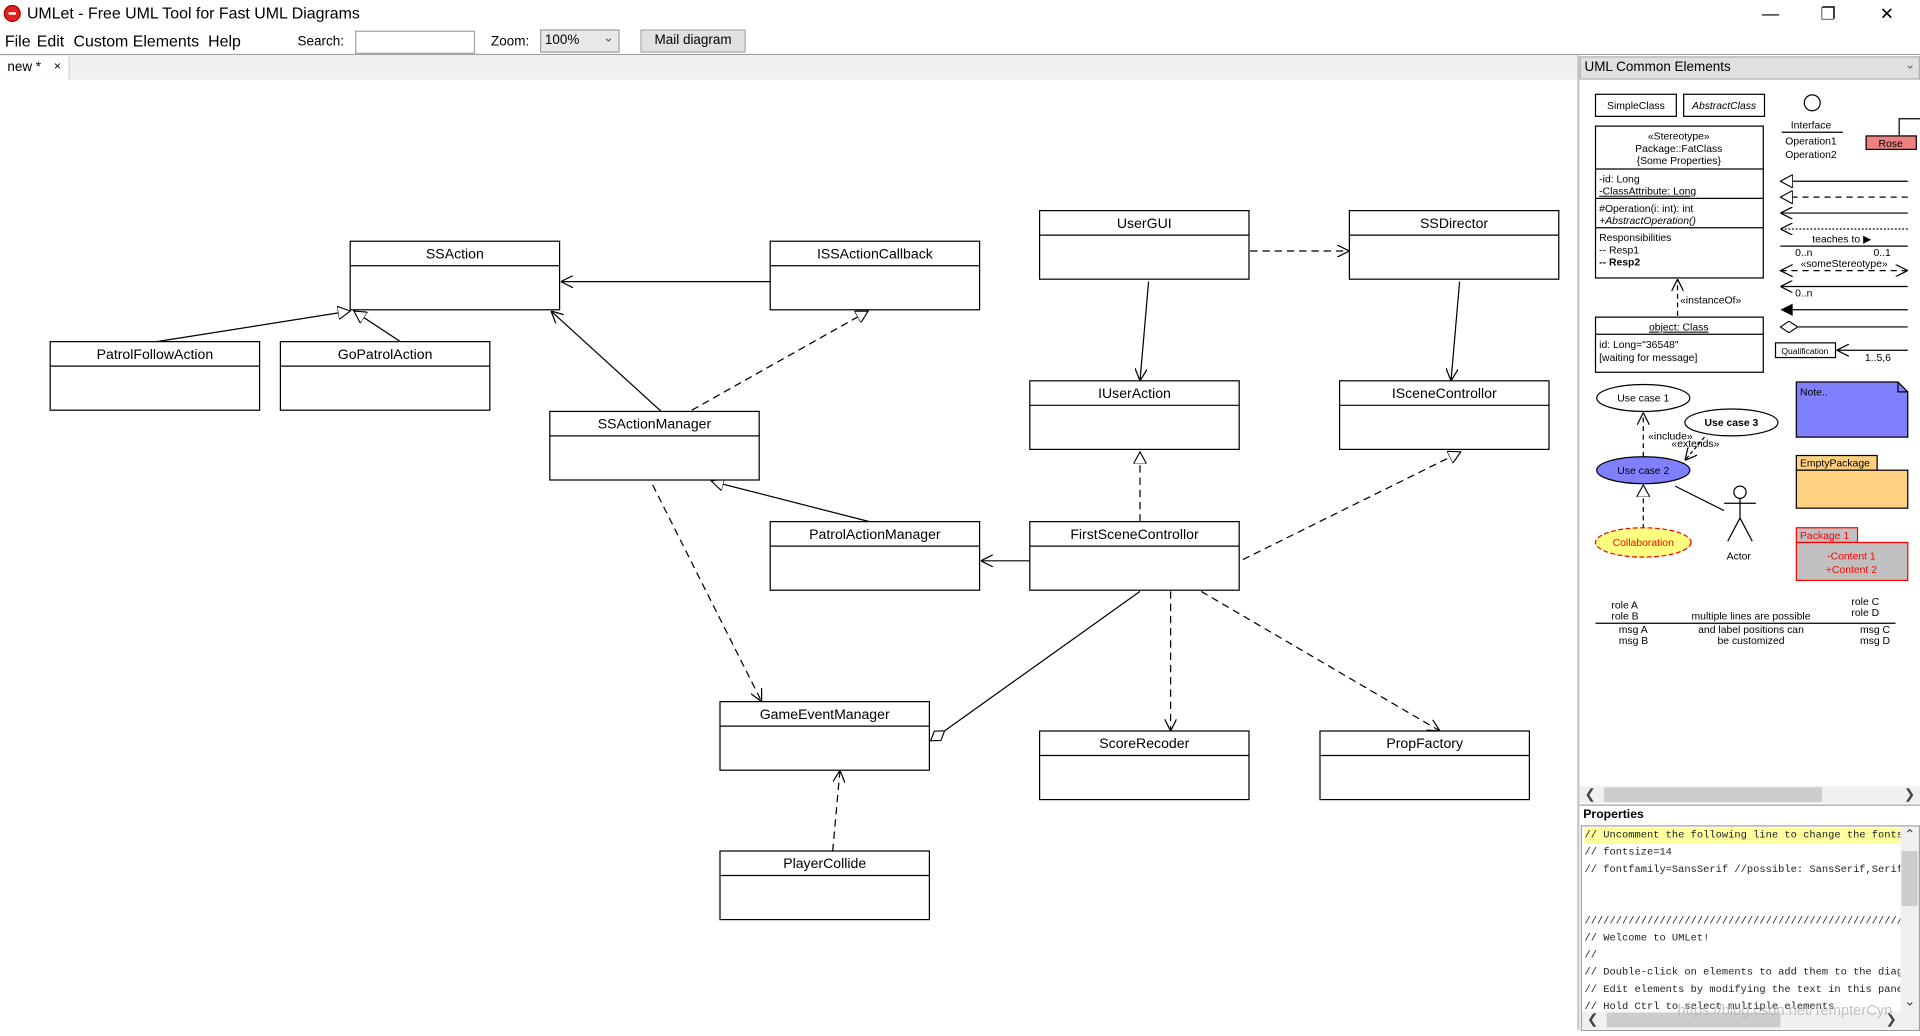 Image resolution: width=1920 pixels, height=1036 pixels. Describe the element at coordinates (1886, 13) in the screenshot. I see `close-icon: ✕` at that location.